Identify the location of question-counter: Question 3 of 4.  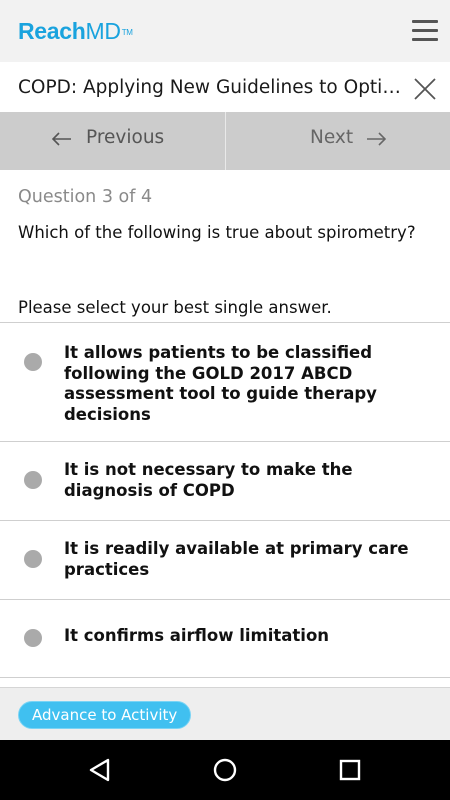
(85, 197).